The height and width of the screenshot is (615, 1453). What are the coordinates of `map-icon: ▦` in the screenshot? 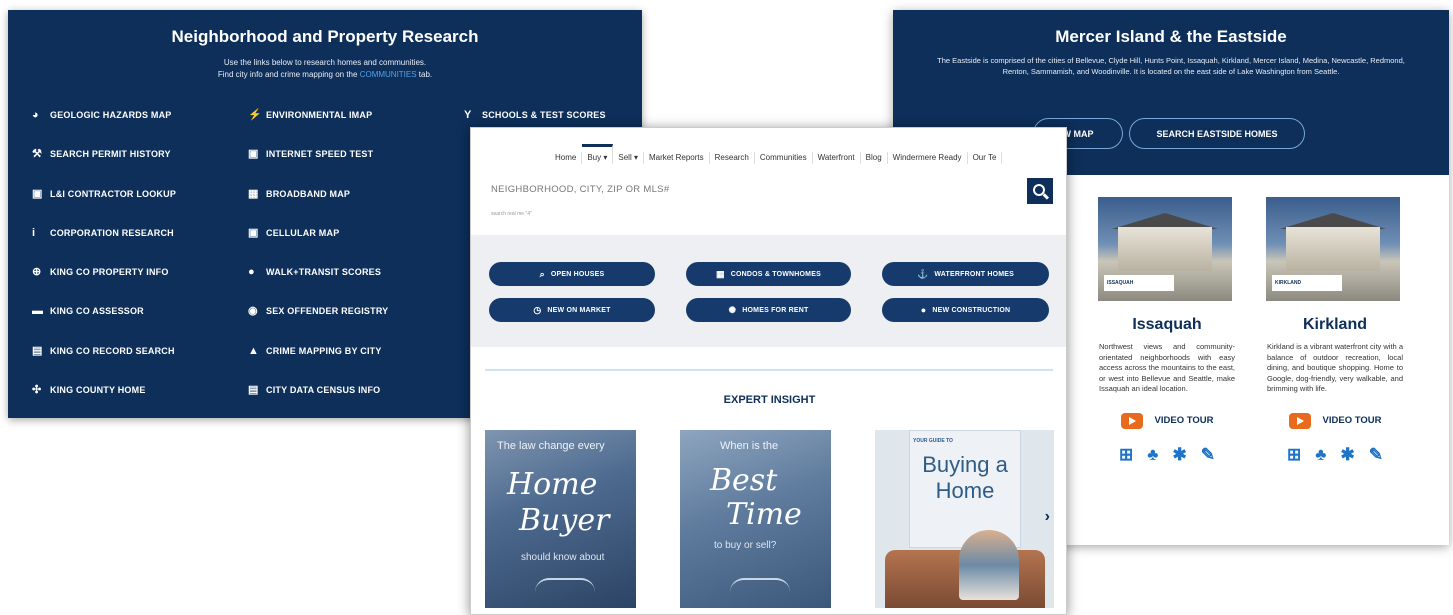 It's located at (253, 193).